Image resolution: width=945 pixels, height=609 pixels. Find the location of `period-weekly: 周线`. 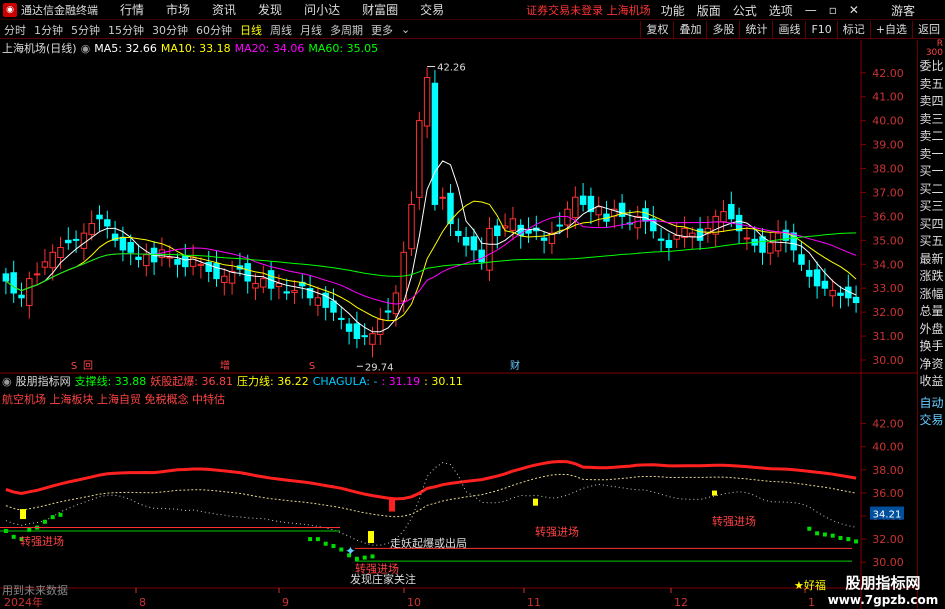

period-weekly: 周线 is located at coordinates (281, 30).